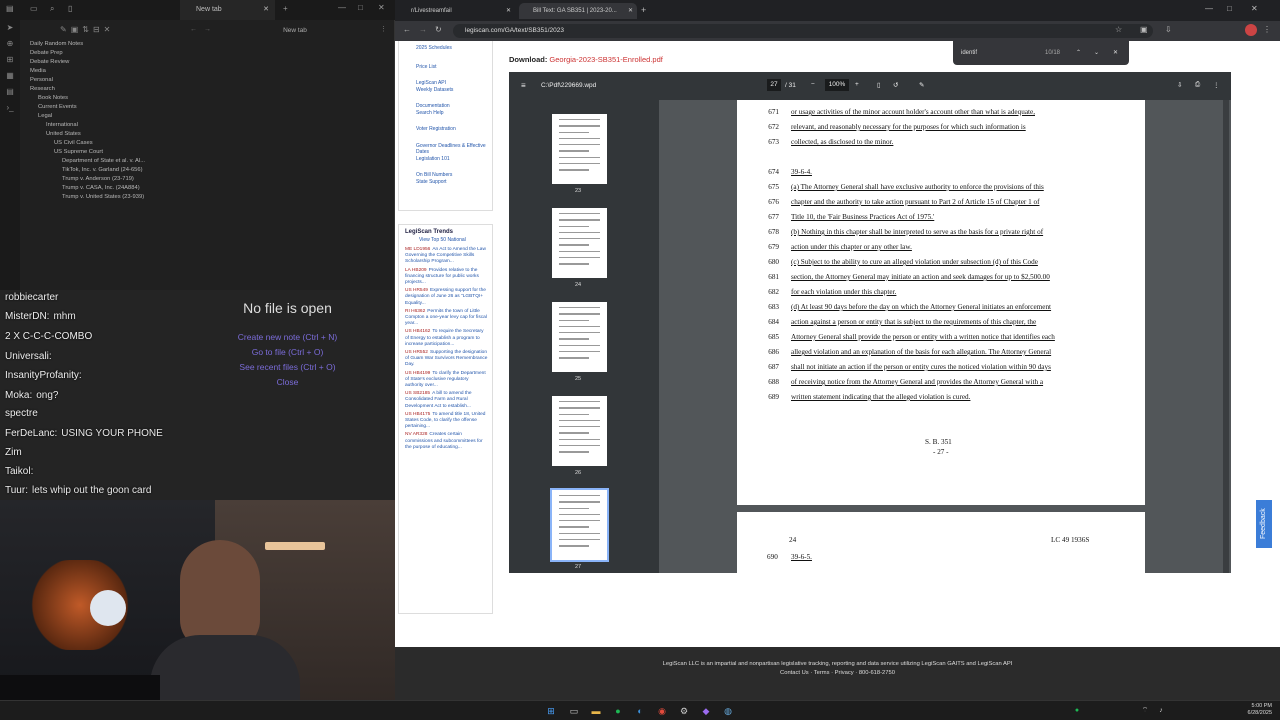 This screenshot has height=720, width=1280. I want to click on bookmark-icon: ▯, so click(70, 8).